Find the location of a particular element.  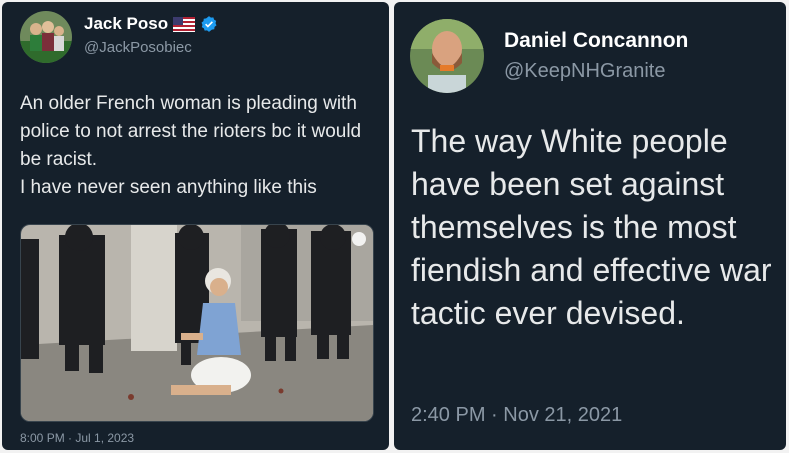

author-name-line: Jack Poso is located at coordinates (151, 24).